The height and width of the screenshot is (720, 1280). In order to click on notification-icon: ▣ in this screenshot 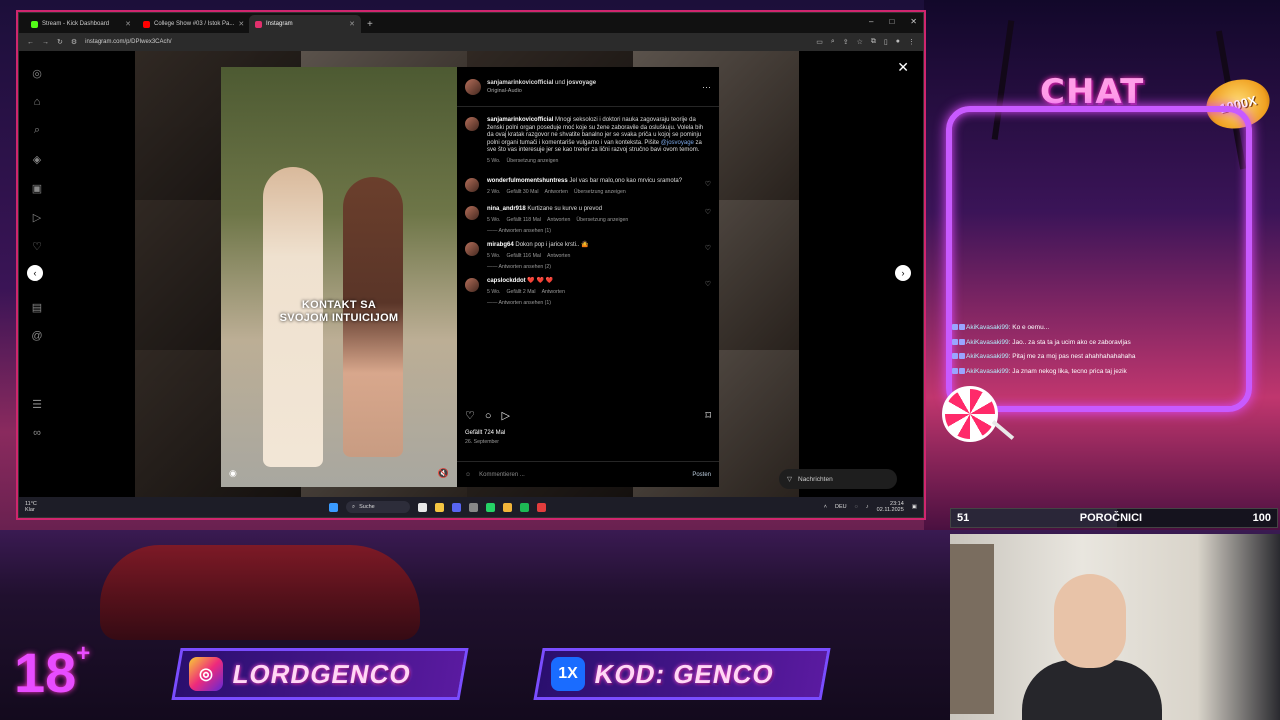, I will do `click(914, 507)`.